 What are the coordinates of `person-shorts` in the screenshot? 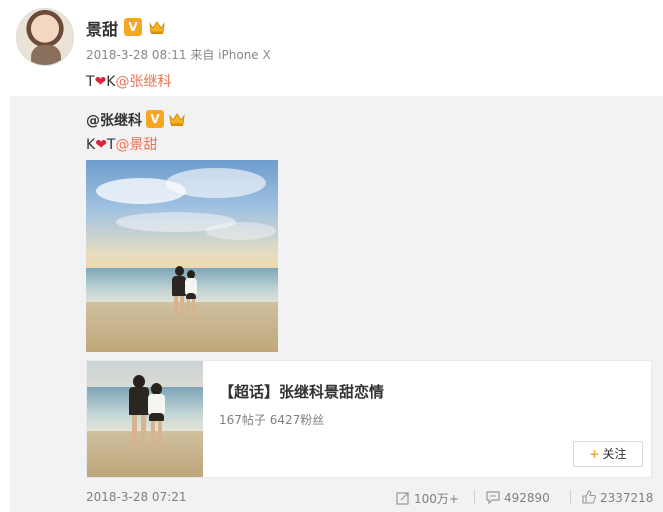 It's located at (156, 417).